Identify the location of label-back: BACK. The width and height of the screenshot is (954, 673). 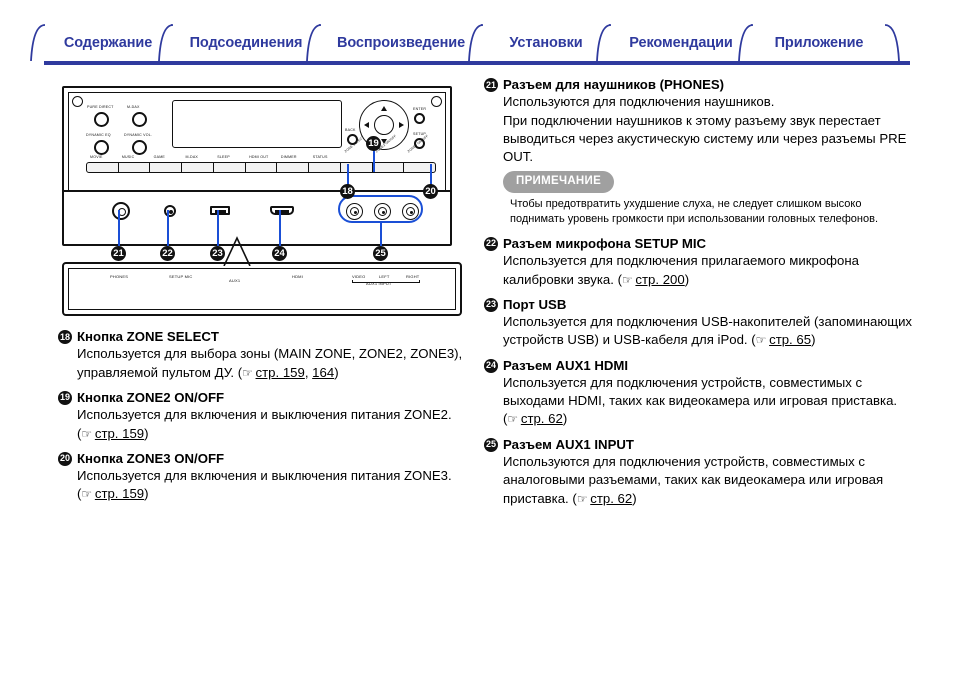
(350, 130).